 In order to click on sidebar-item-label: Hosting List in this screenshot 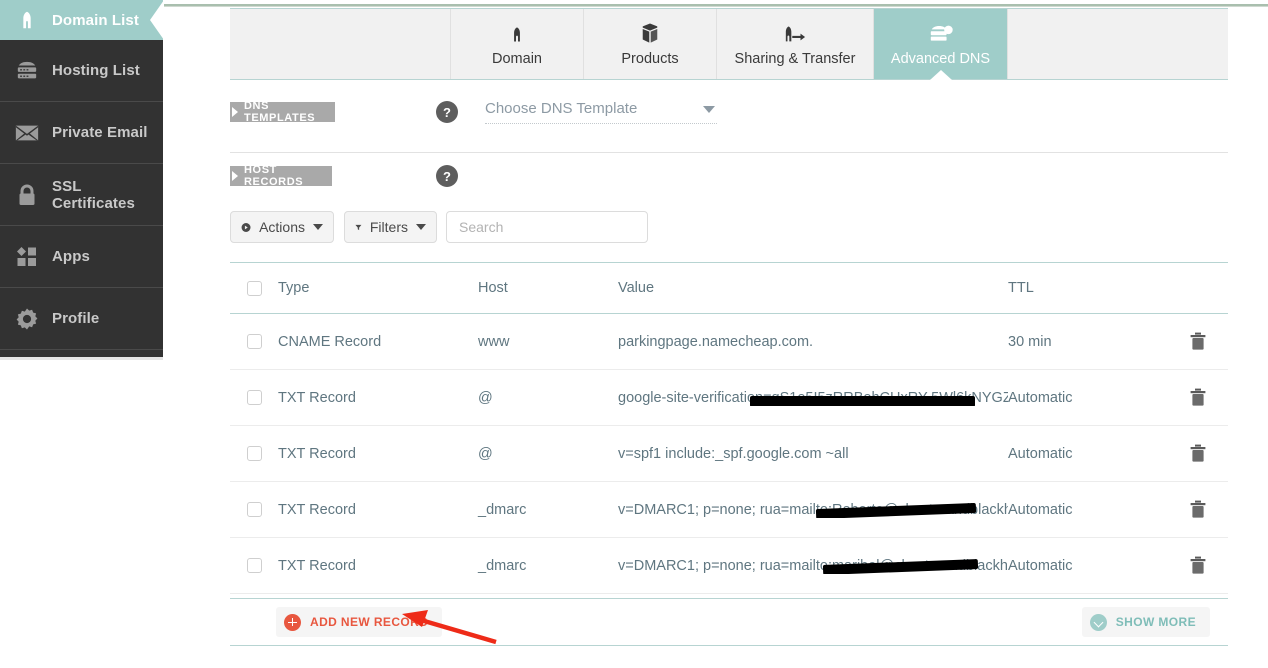, I will do `click(96, 70)`.